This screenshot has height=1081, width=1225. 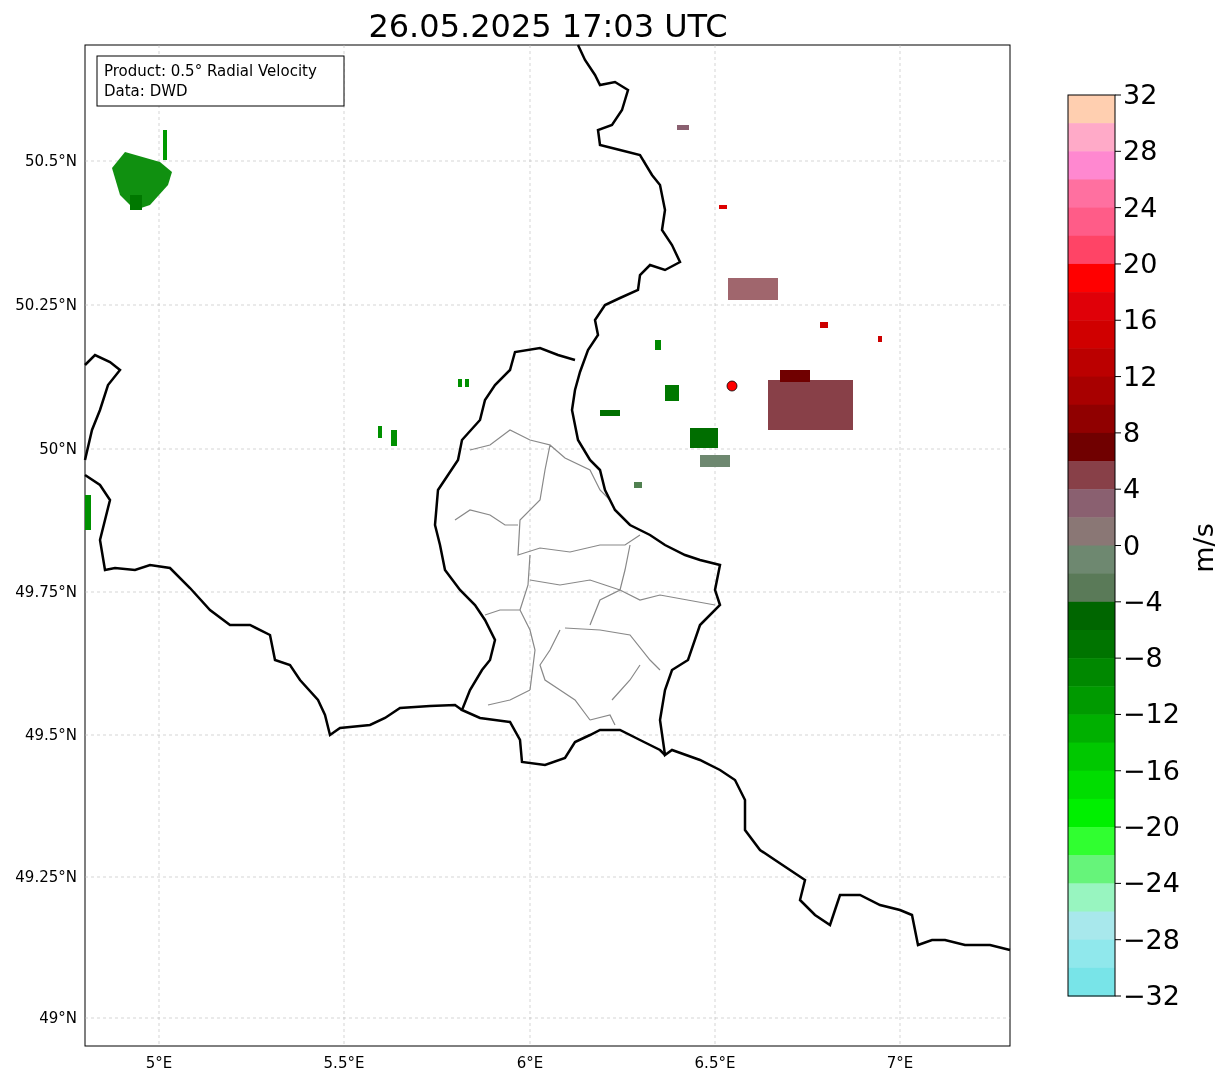 I want to click on chart-title: 26.05.2025 17:03 UTC, so click(x=548, y=26).